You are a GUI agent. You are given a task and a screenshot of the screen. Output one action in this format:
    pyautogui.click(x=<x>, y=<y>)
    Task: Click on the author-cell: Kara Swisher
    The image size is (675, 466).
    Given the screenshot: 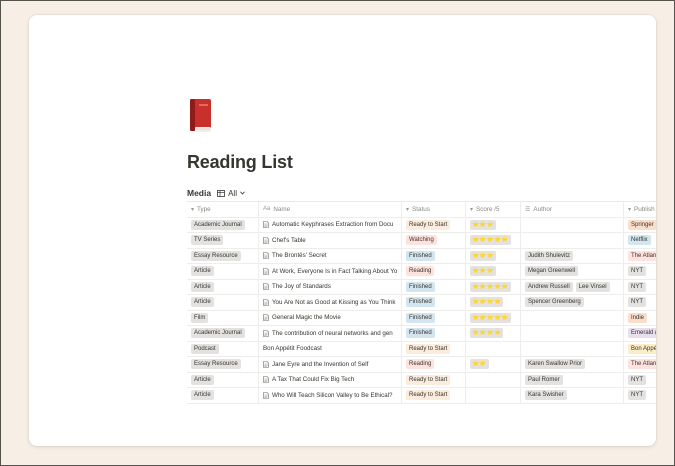 What is the action you would take?
    pyautogui.click(x=571, y=395)
    